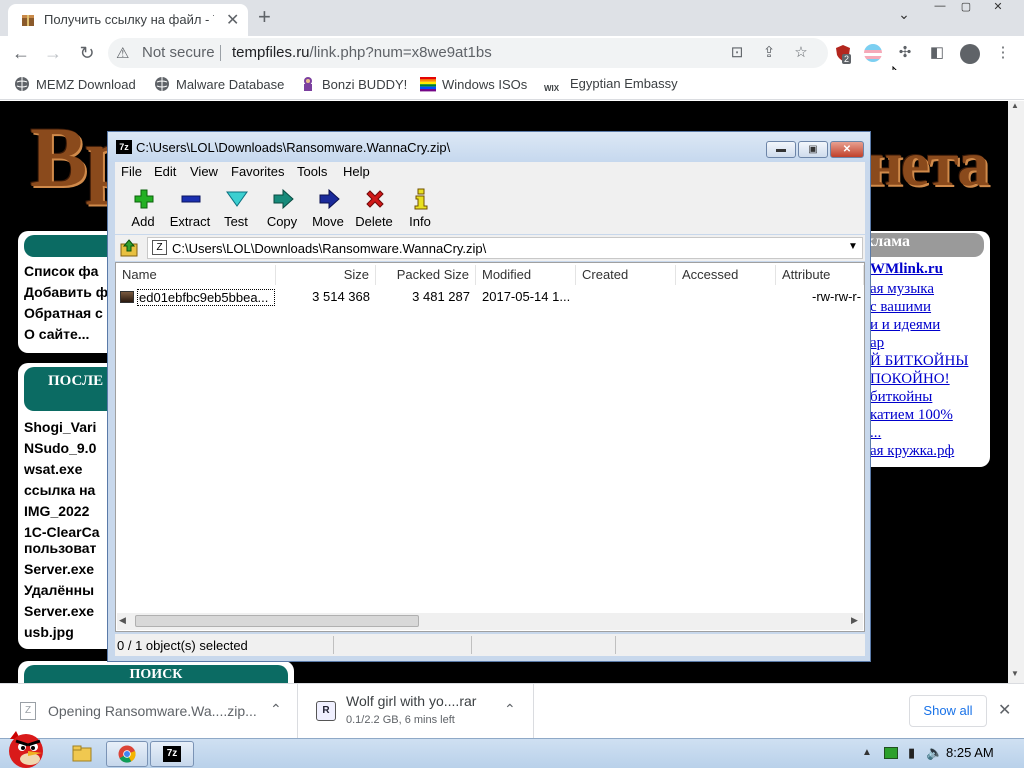 The height and width of the screenshot is (769, 1024). Describe the element at coordinates (87, 53) in the screenshot. I see `reload-icon: ↻` at that location.